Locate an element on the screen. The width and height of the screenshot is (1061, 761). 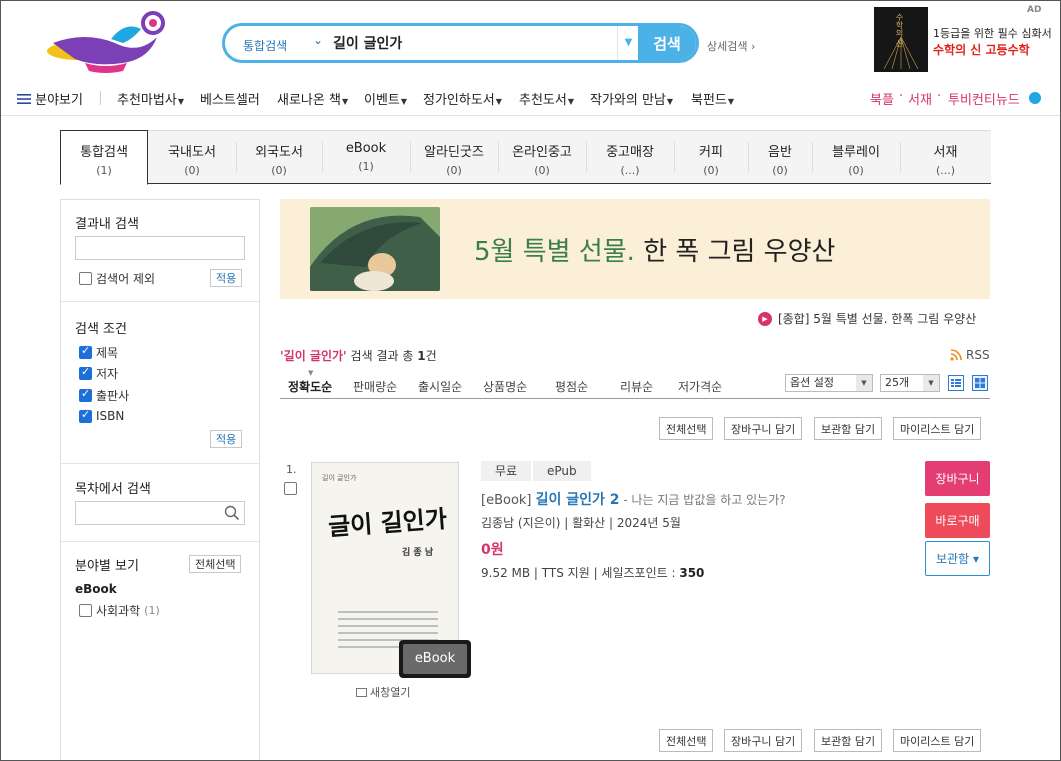
add-to-mylist-button: 마이리스트 담기 is located at coordinates (937, 428).